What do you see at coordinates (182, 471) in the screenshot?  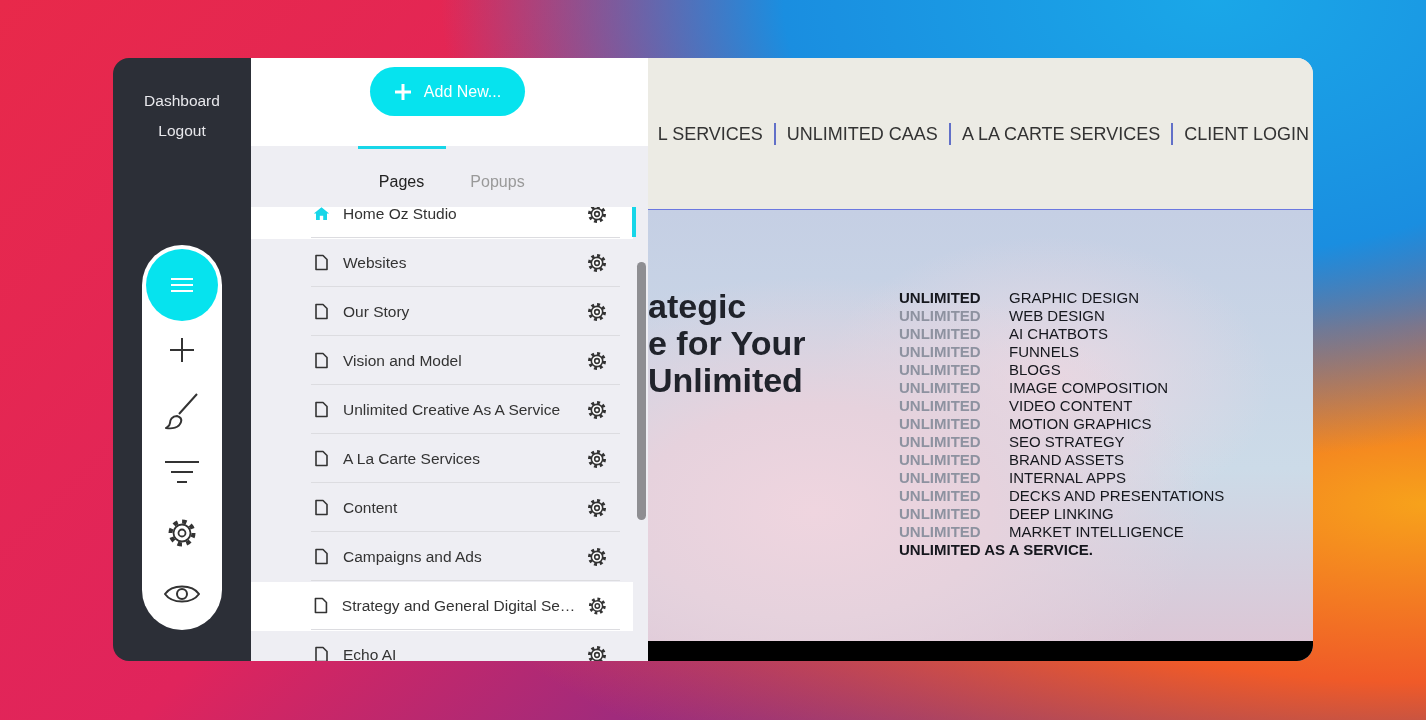 I see `filter-icon` at bounding box center [182, 471].